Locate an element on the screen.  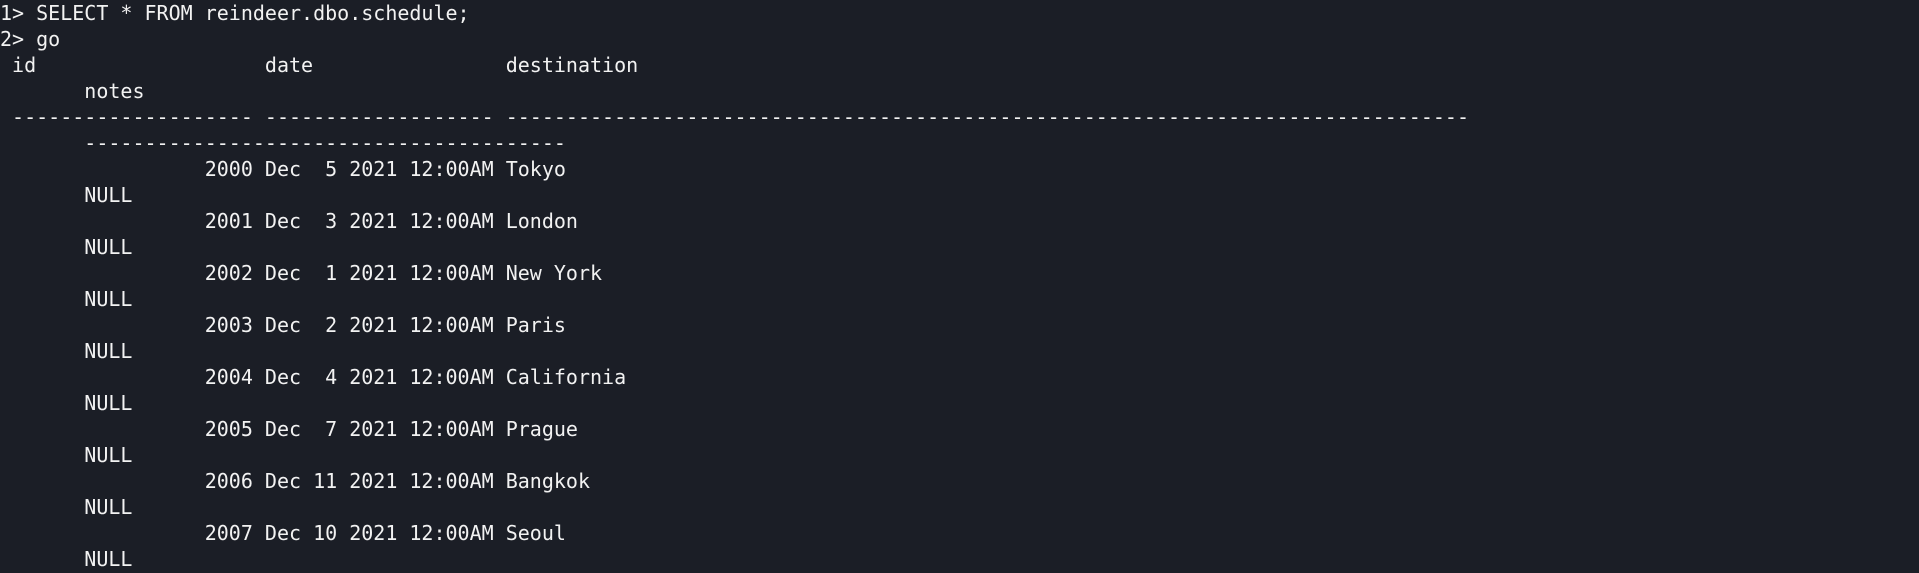
result-row: 2001 Dec 3 2021 12:00AM London is located at coordinates (289, 221).